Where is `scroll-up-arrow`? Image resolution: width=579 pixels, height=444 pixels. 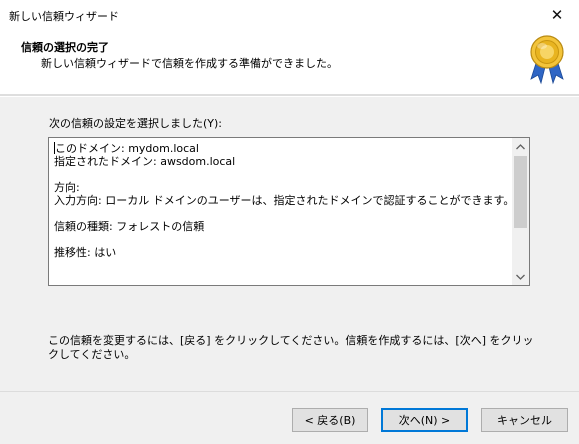
scroll-up-arrow is located at coordinates (520, 146).